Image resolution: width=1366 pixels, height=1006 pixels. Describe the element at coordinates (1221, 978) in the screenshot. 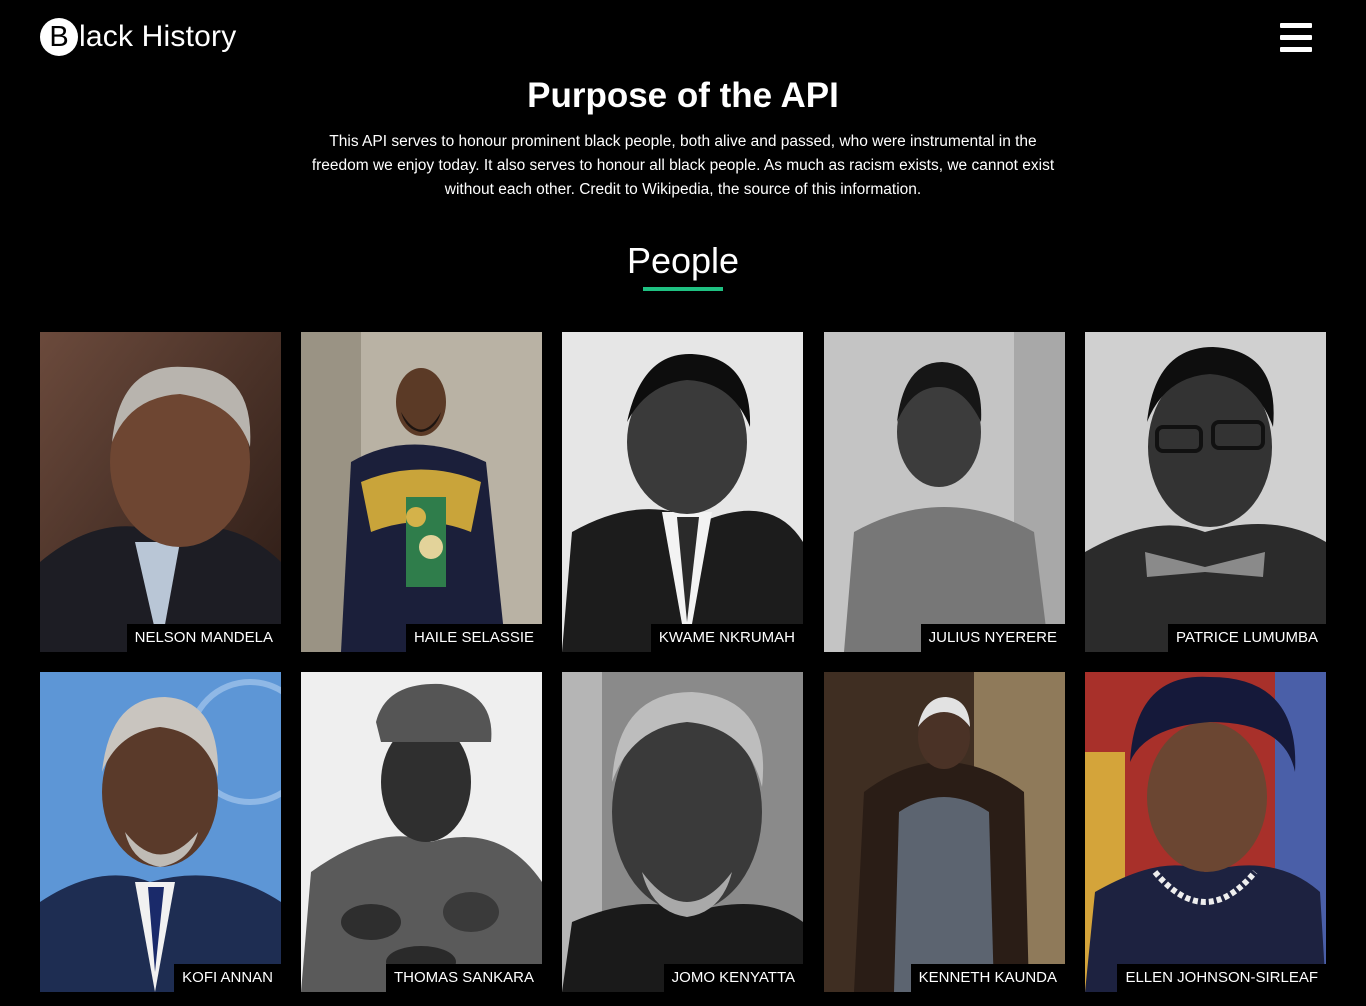

I see `person-name: ELLEN JOHNSON-SIRLEAF` at that location.